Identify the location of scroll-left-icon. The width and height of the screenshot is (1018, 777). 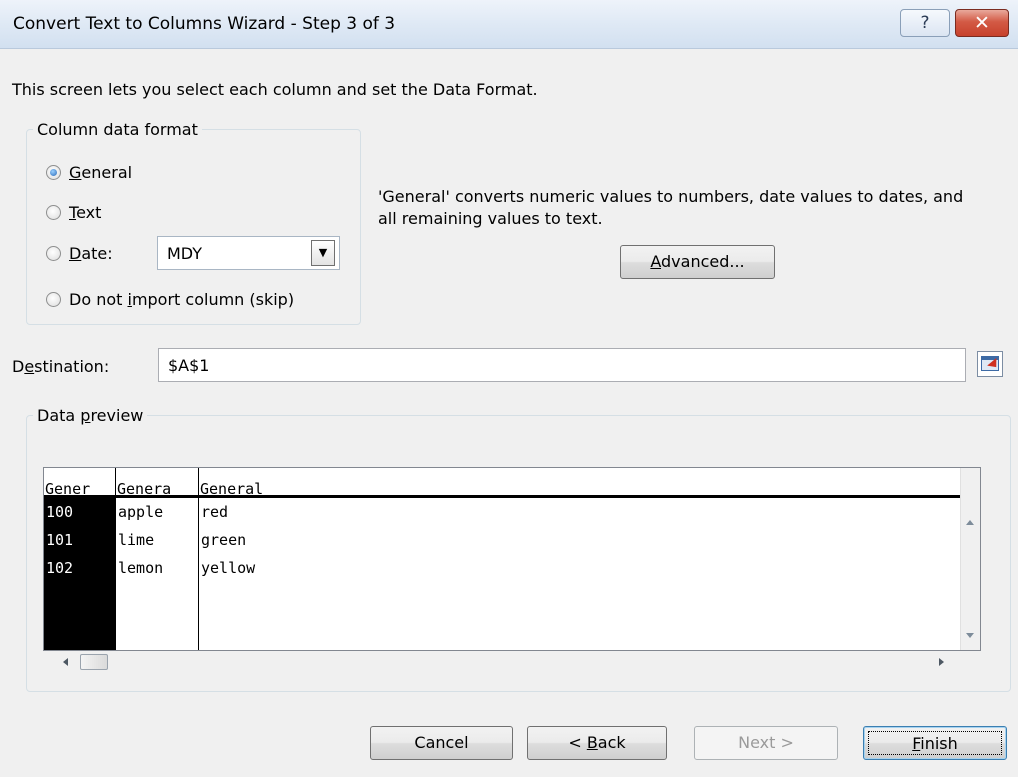
(65, 662).